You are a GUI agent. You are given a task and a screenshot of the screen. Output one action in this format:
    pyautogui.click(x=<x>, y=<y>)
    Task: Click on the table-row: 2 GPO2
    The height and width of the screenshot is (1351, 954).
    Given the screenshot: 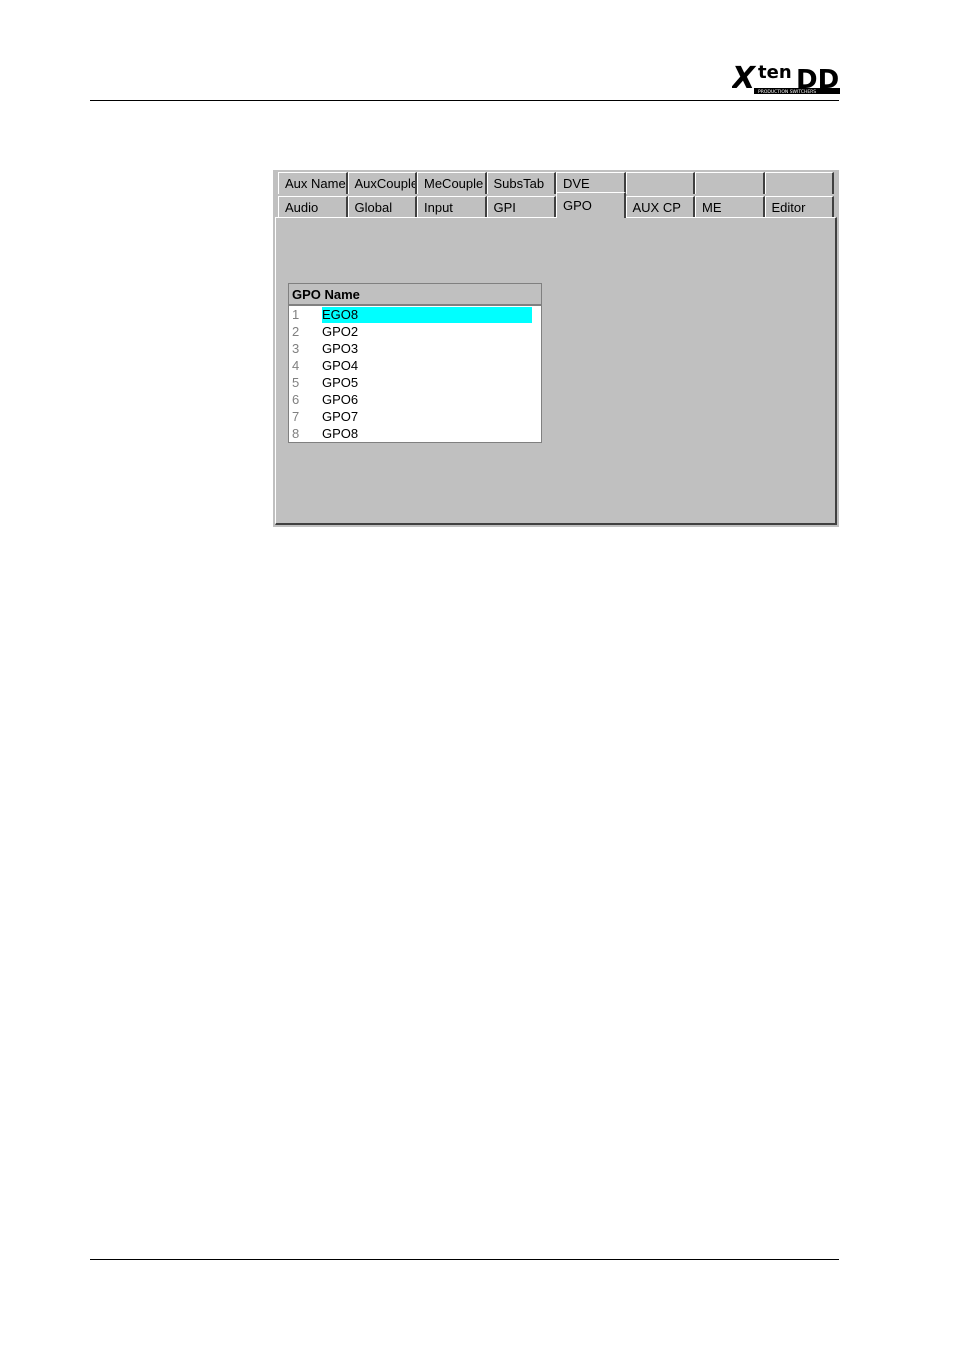 What is the action you would take?
    pyautogui.click(x=415, y=331)
    